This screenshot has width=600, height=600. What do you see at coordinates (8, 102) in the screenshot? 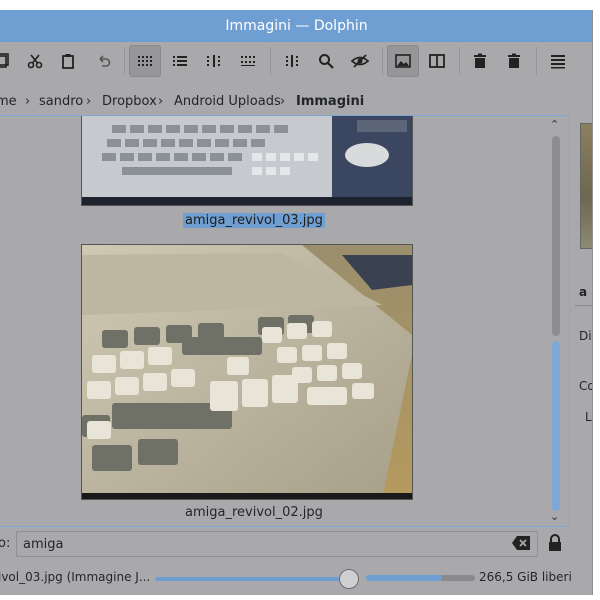
I see `crumb-home: me` at bounding box center [8, 102].